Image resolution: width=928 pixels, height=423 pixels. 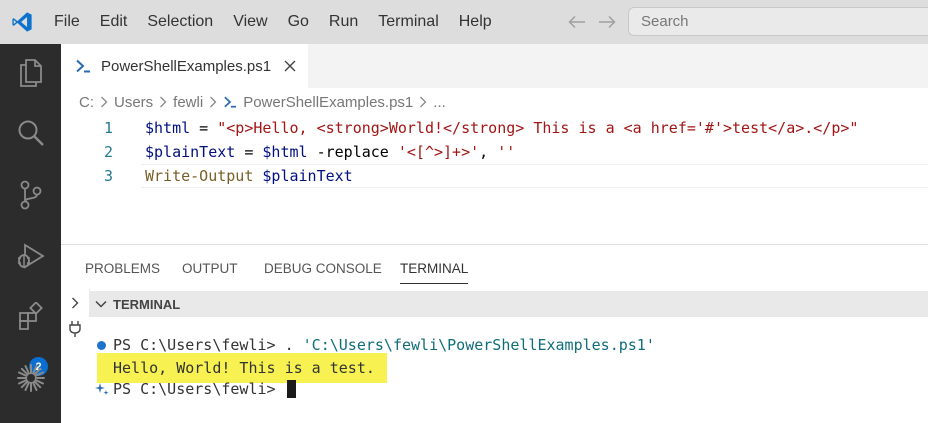 I want to click on plug-icon, so click(x=75, y=329).